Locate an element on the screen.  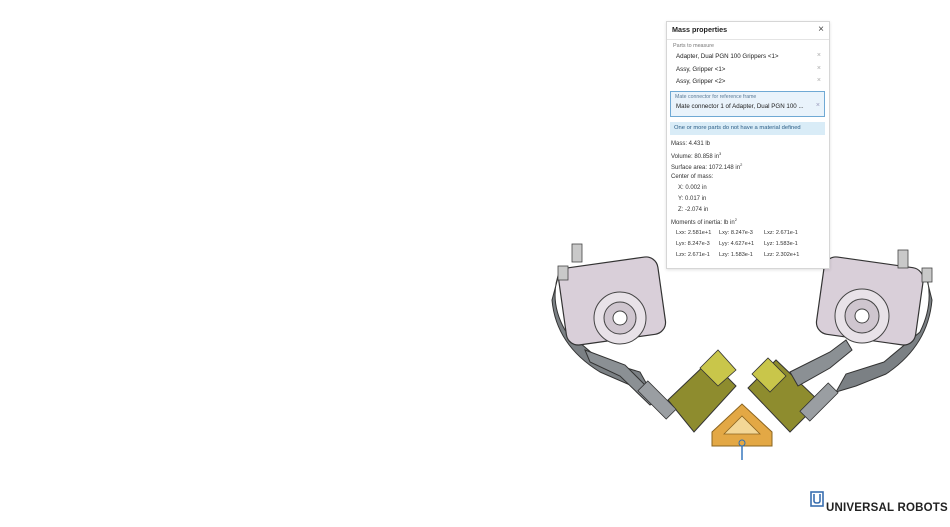
right-gripper is located at coordinates (840, 341).